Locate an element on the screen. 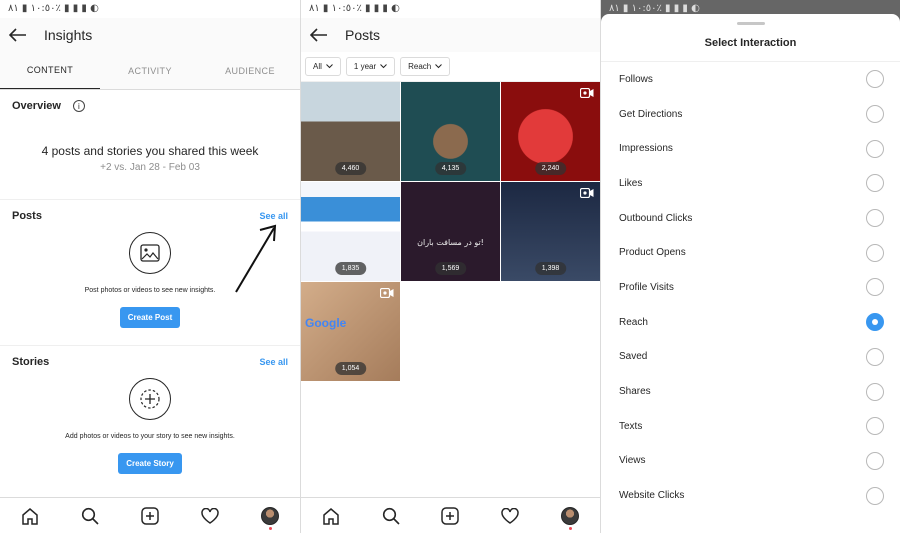 This screenshot has height=533, width=900. overview-title: Overview is located at coordinates (36, 106).